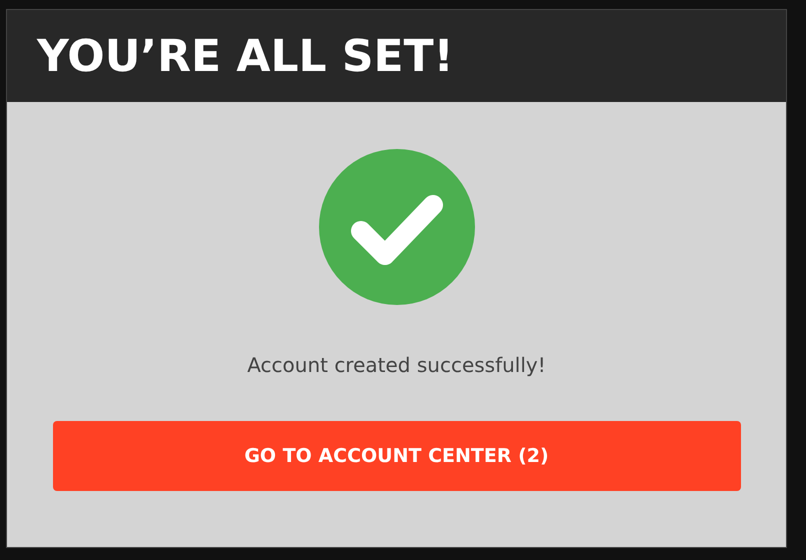 The image size is (806, 560). Describe the element at coordinates (396, 227) in the screenshot. I see `success-check-icon` at that location.